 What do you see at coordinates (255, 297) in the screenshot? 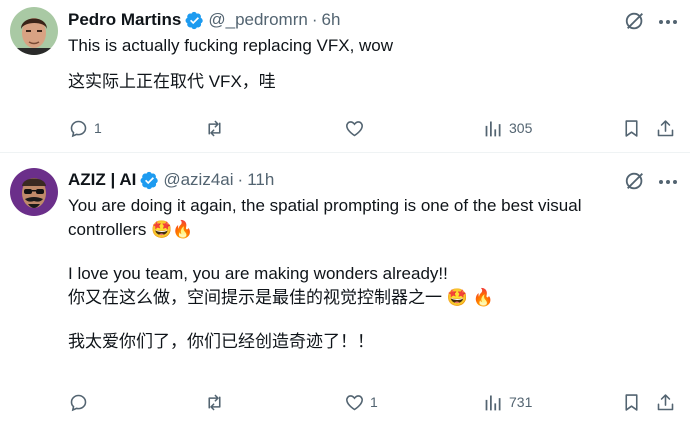
I see `tweet-text-fragment: 你又在这么做，空间提示是最佳的视觉控制器之一` at bounding box center [255, 297].